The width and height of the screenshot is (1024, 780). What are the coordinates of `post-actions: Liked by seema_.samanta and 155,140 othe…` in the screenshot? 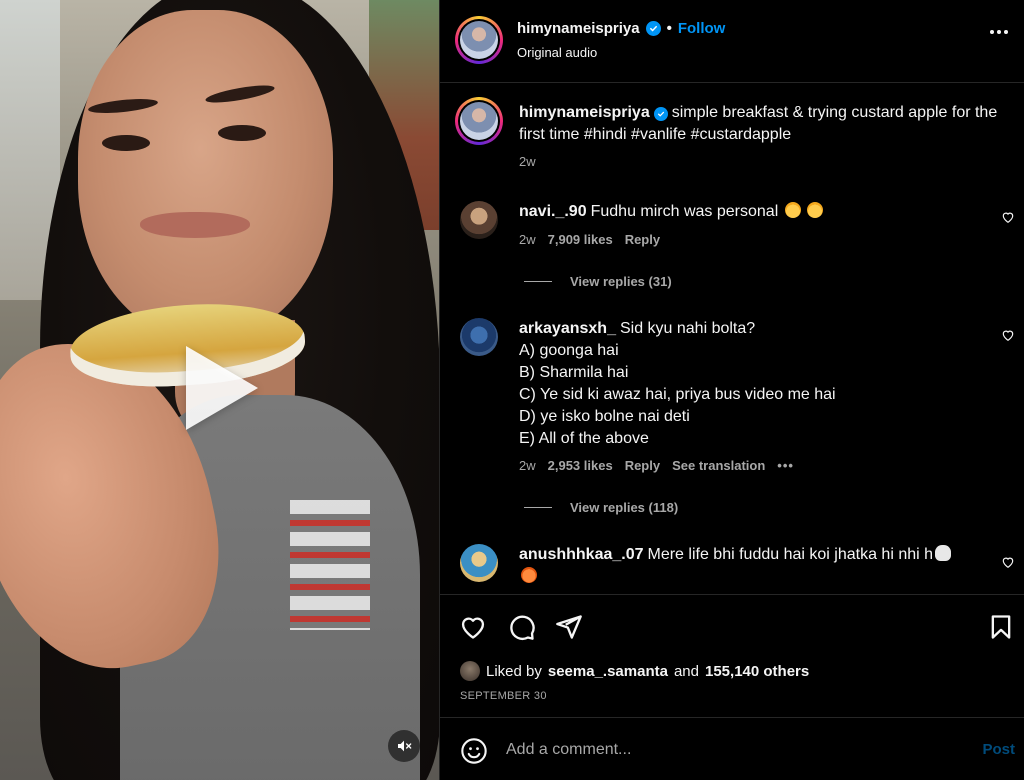 It's located at (732, 656).